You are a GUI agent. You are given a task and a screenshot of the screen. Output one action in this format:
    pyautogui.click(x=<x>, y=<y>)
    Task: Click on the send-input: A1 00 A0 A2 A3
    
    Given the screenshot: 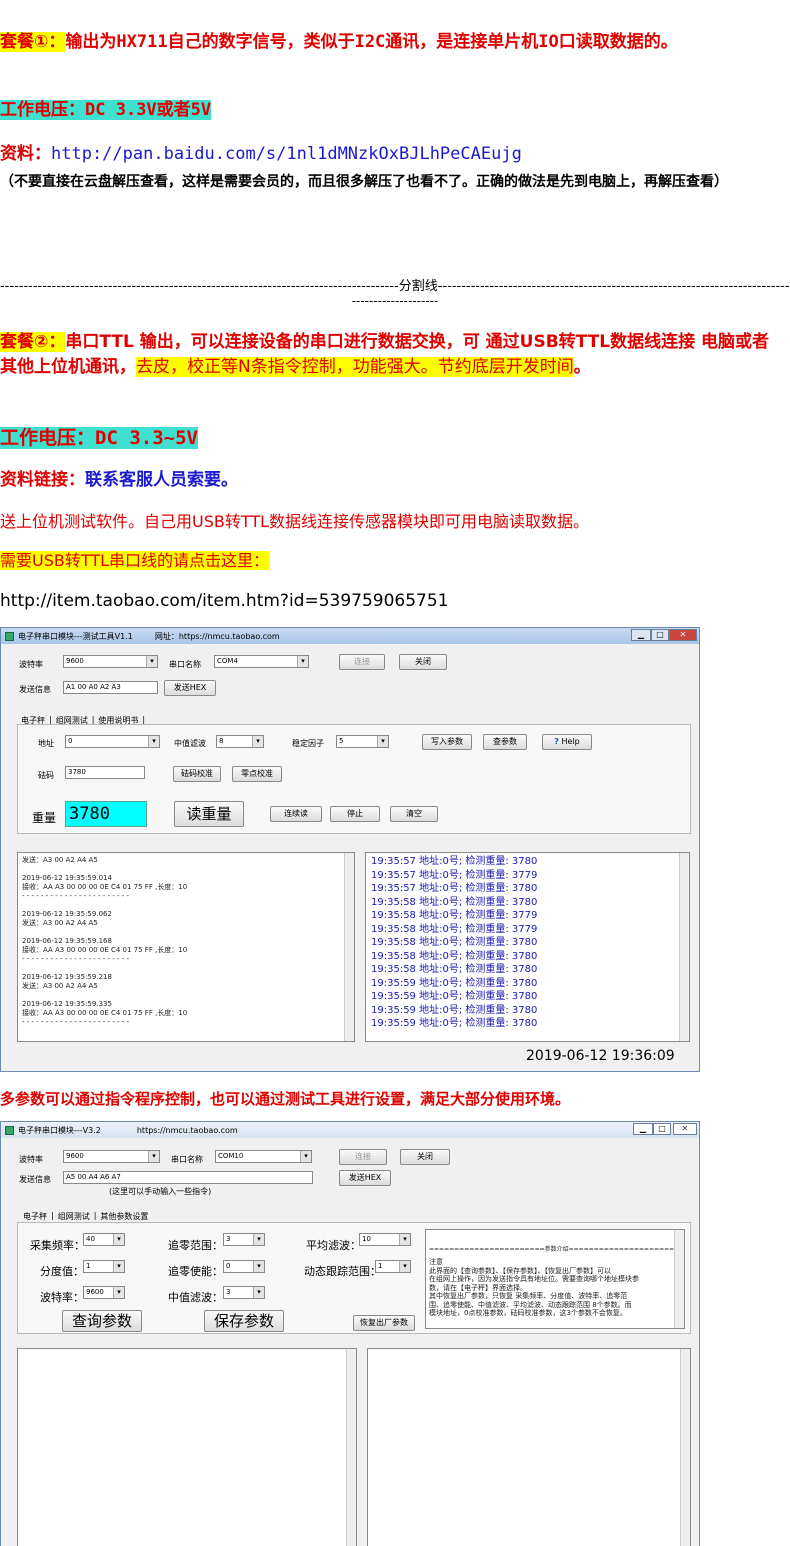 What is the action you would take?
    pyautogui.click(x=110, y=687)
    